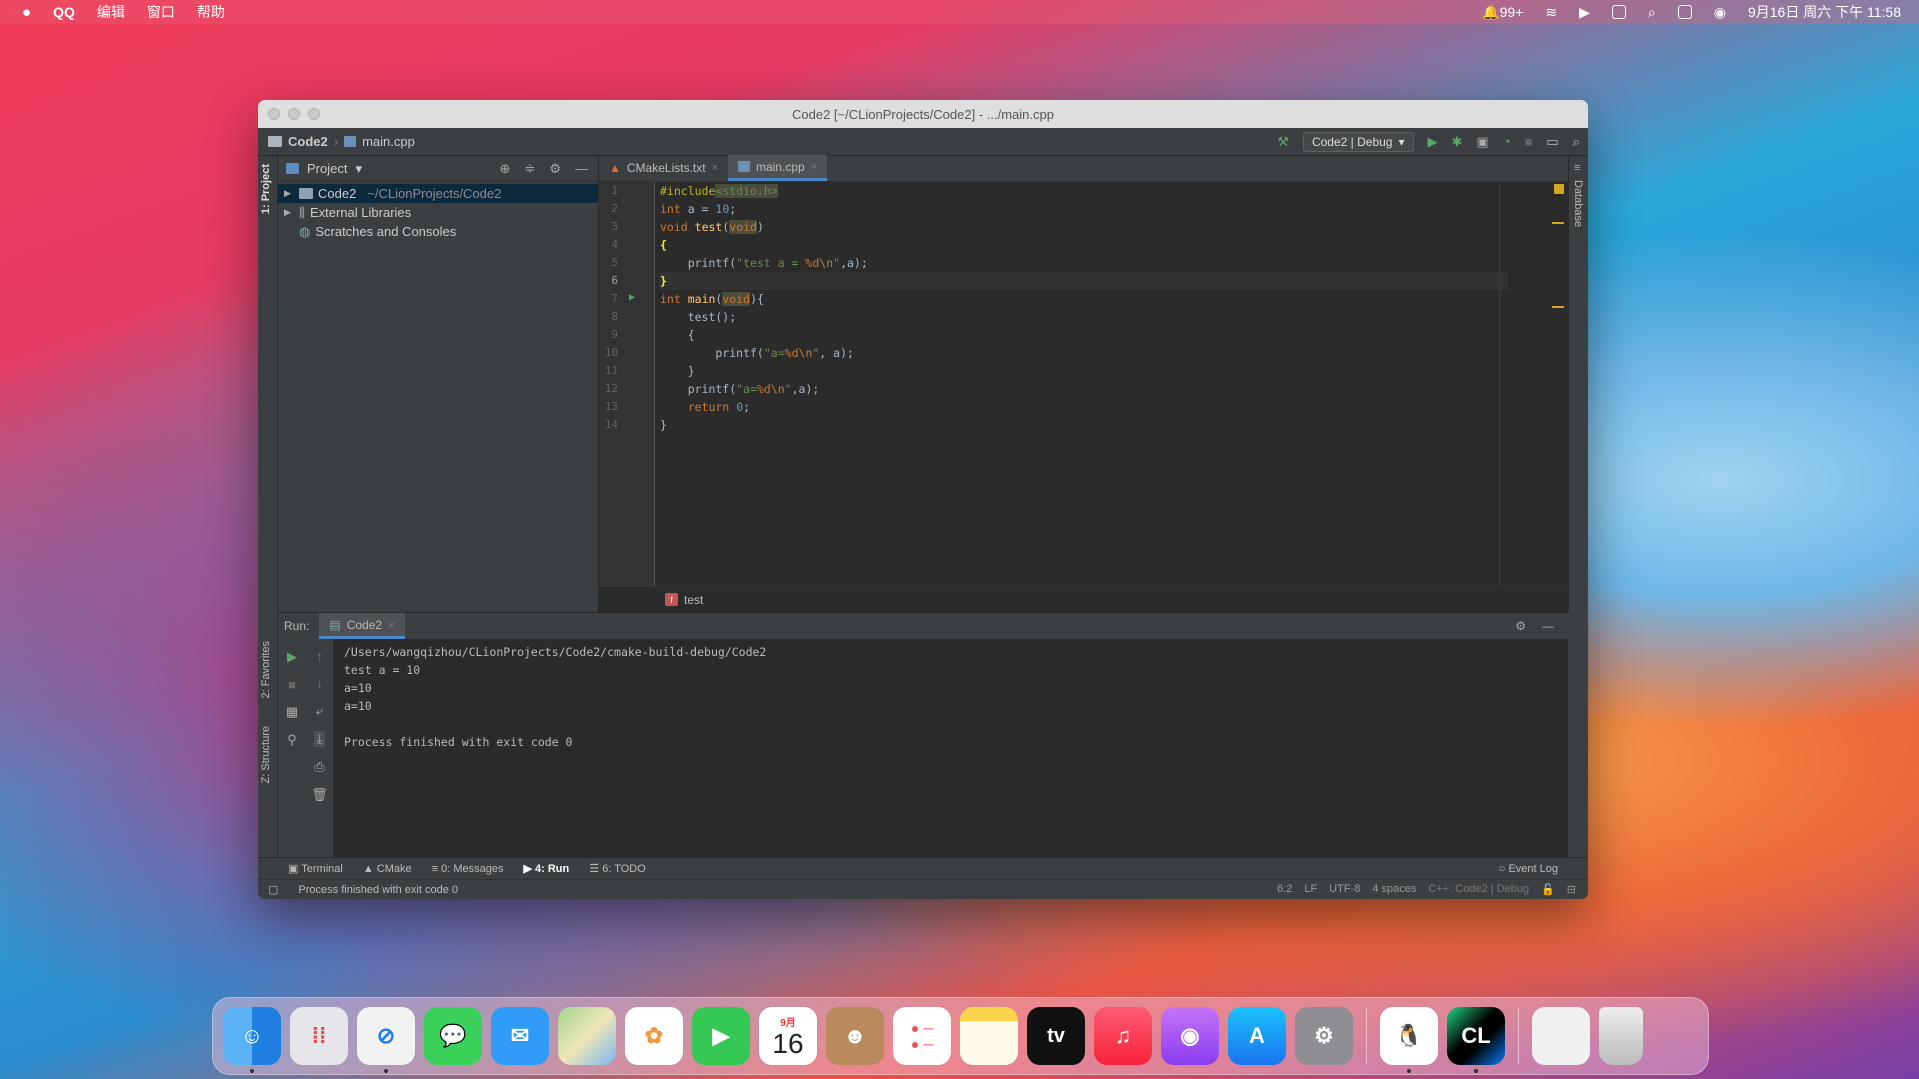  Describe the element at coordinates (161, 12) in the screenshot. I see `menu-window: 窗口` at that location.